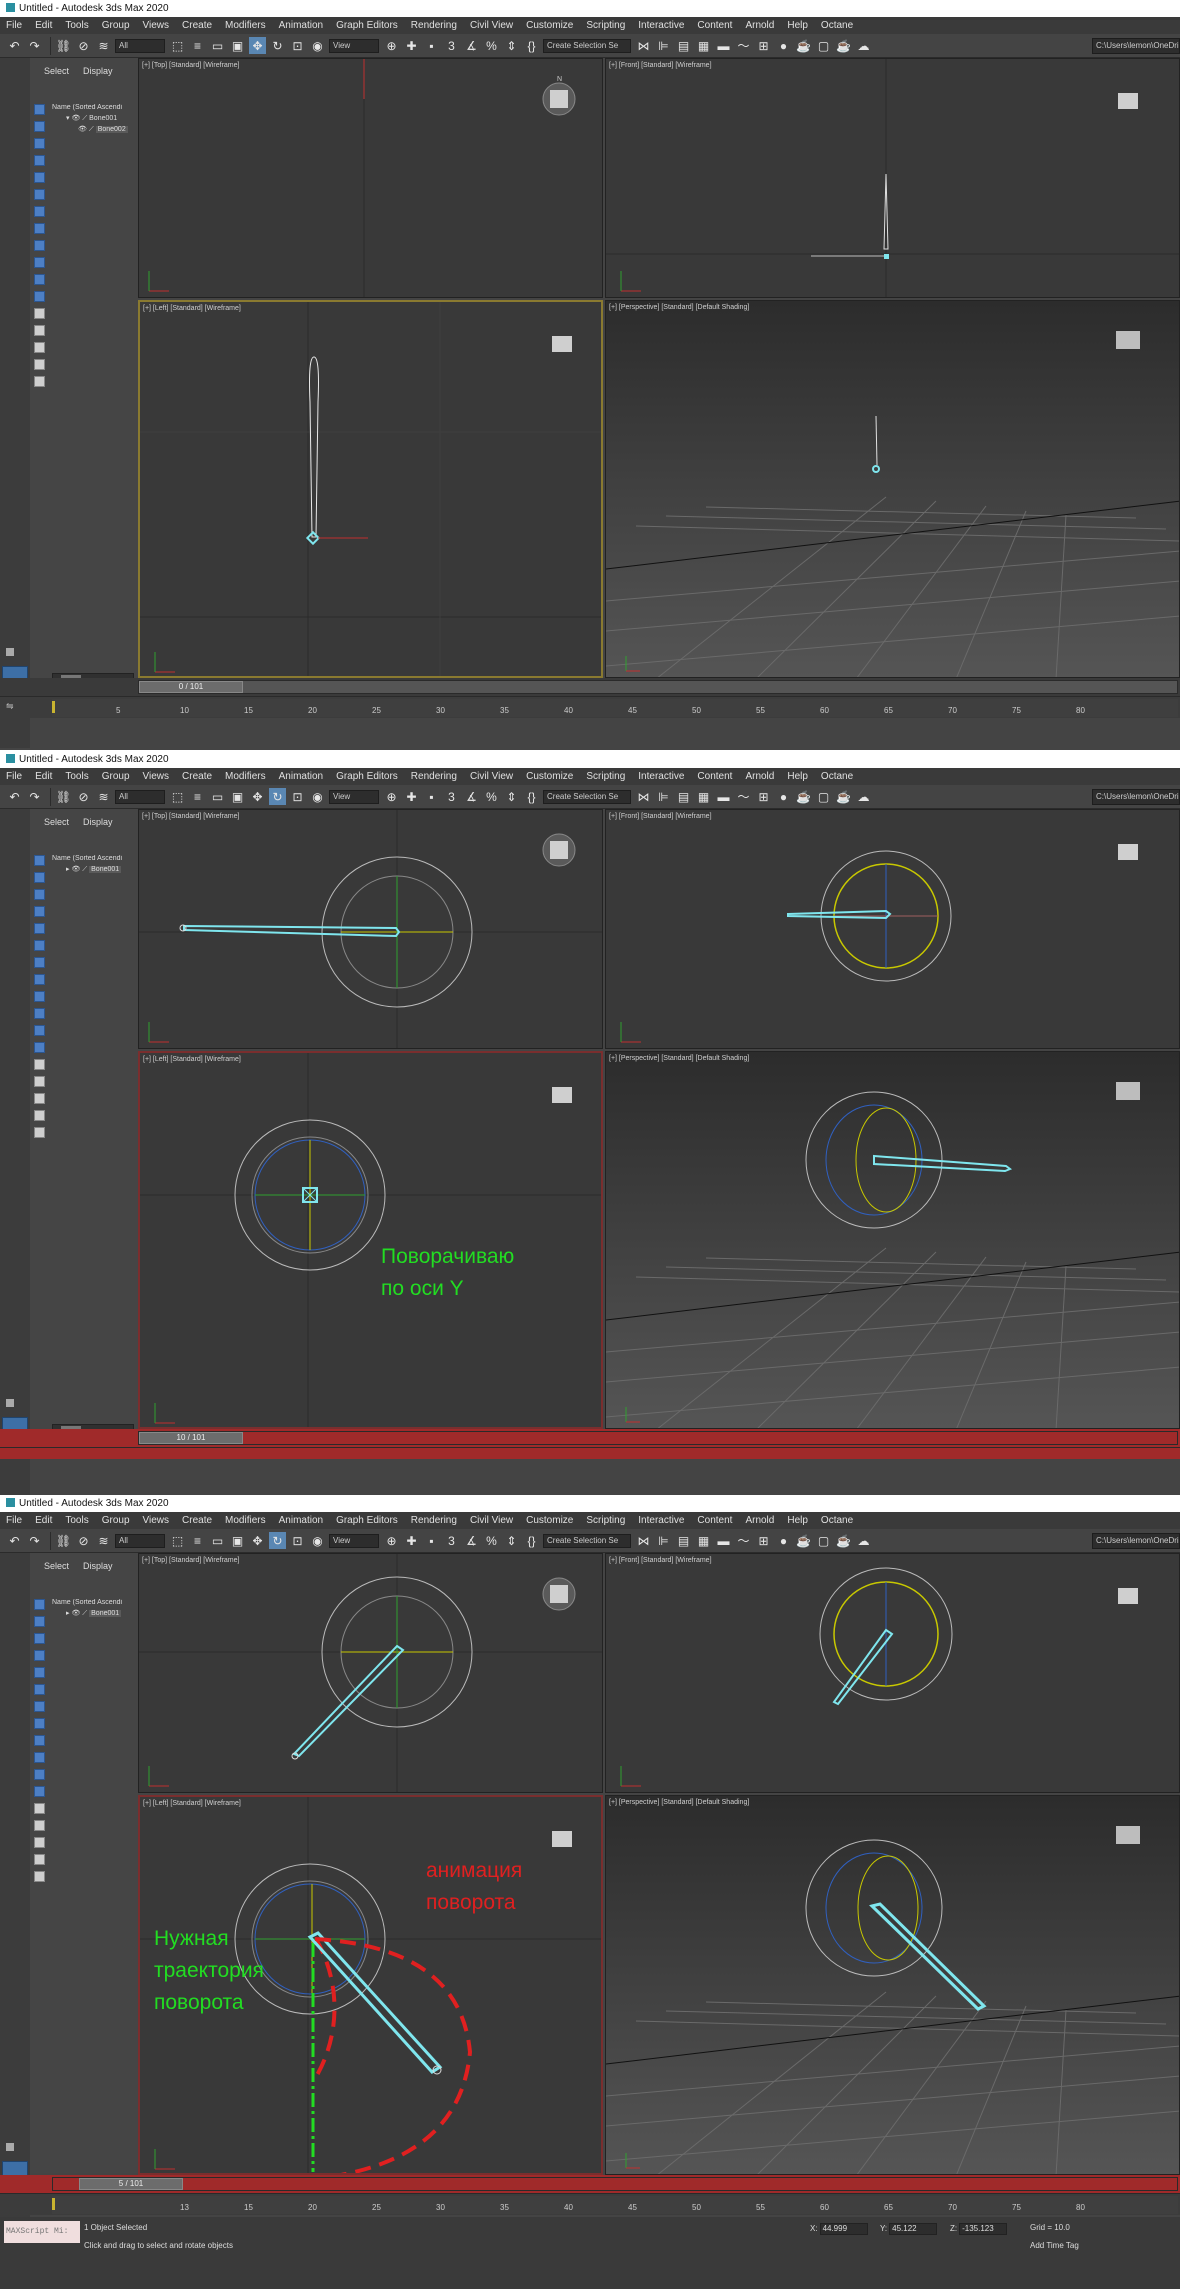  I want to click on geometry-filter-icon, so click(39, 1604).